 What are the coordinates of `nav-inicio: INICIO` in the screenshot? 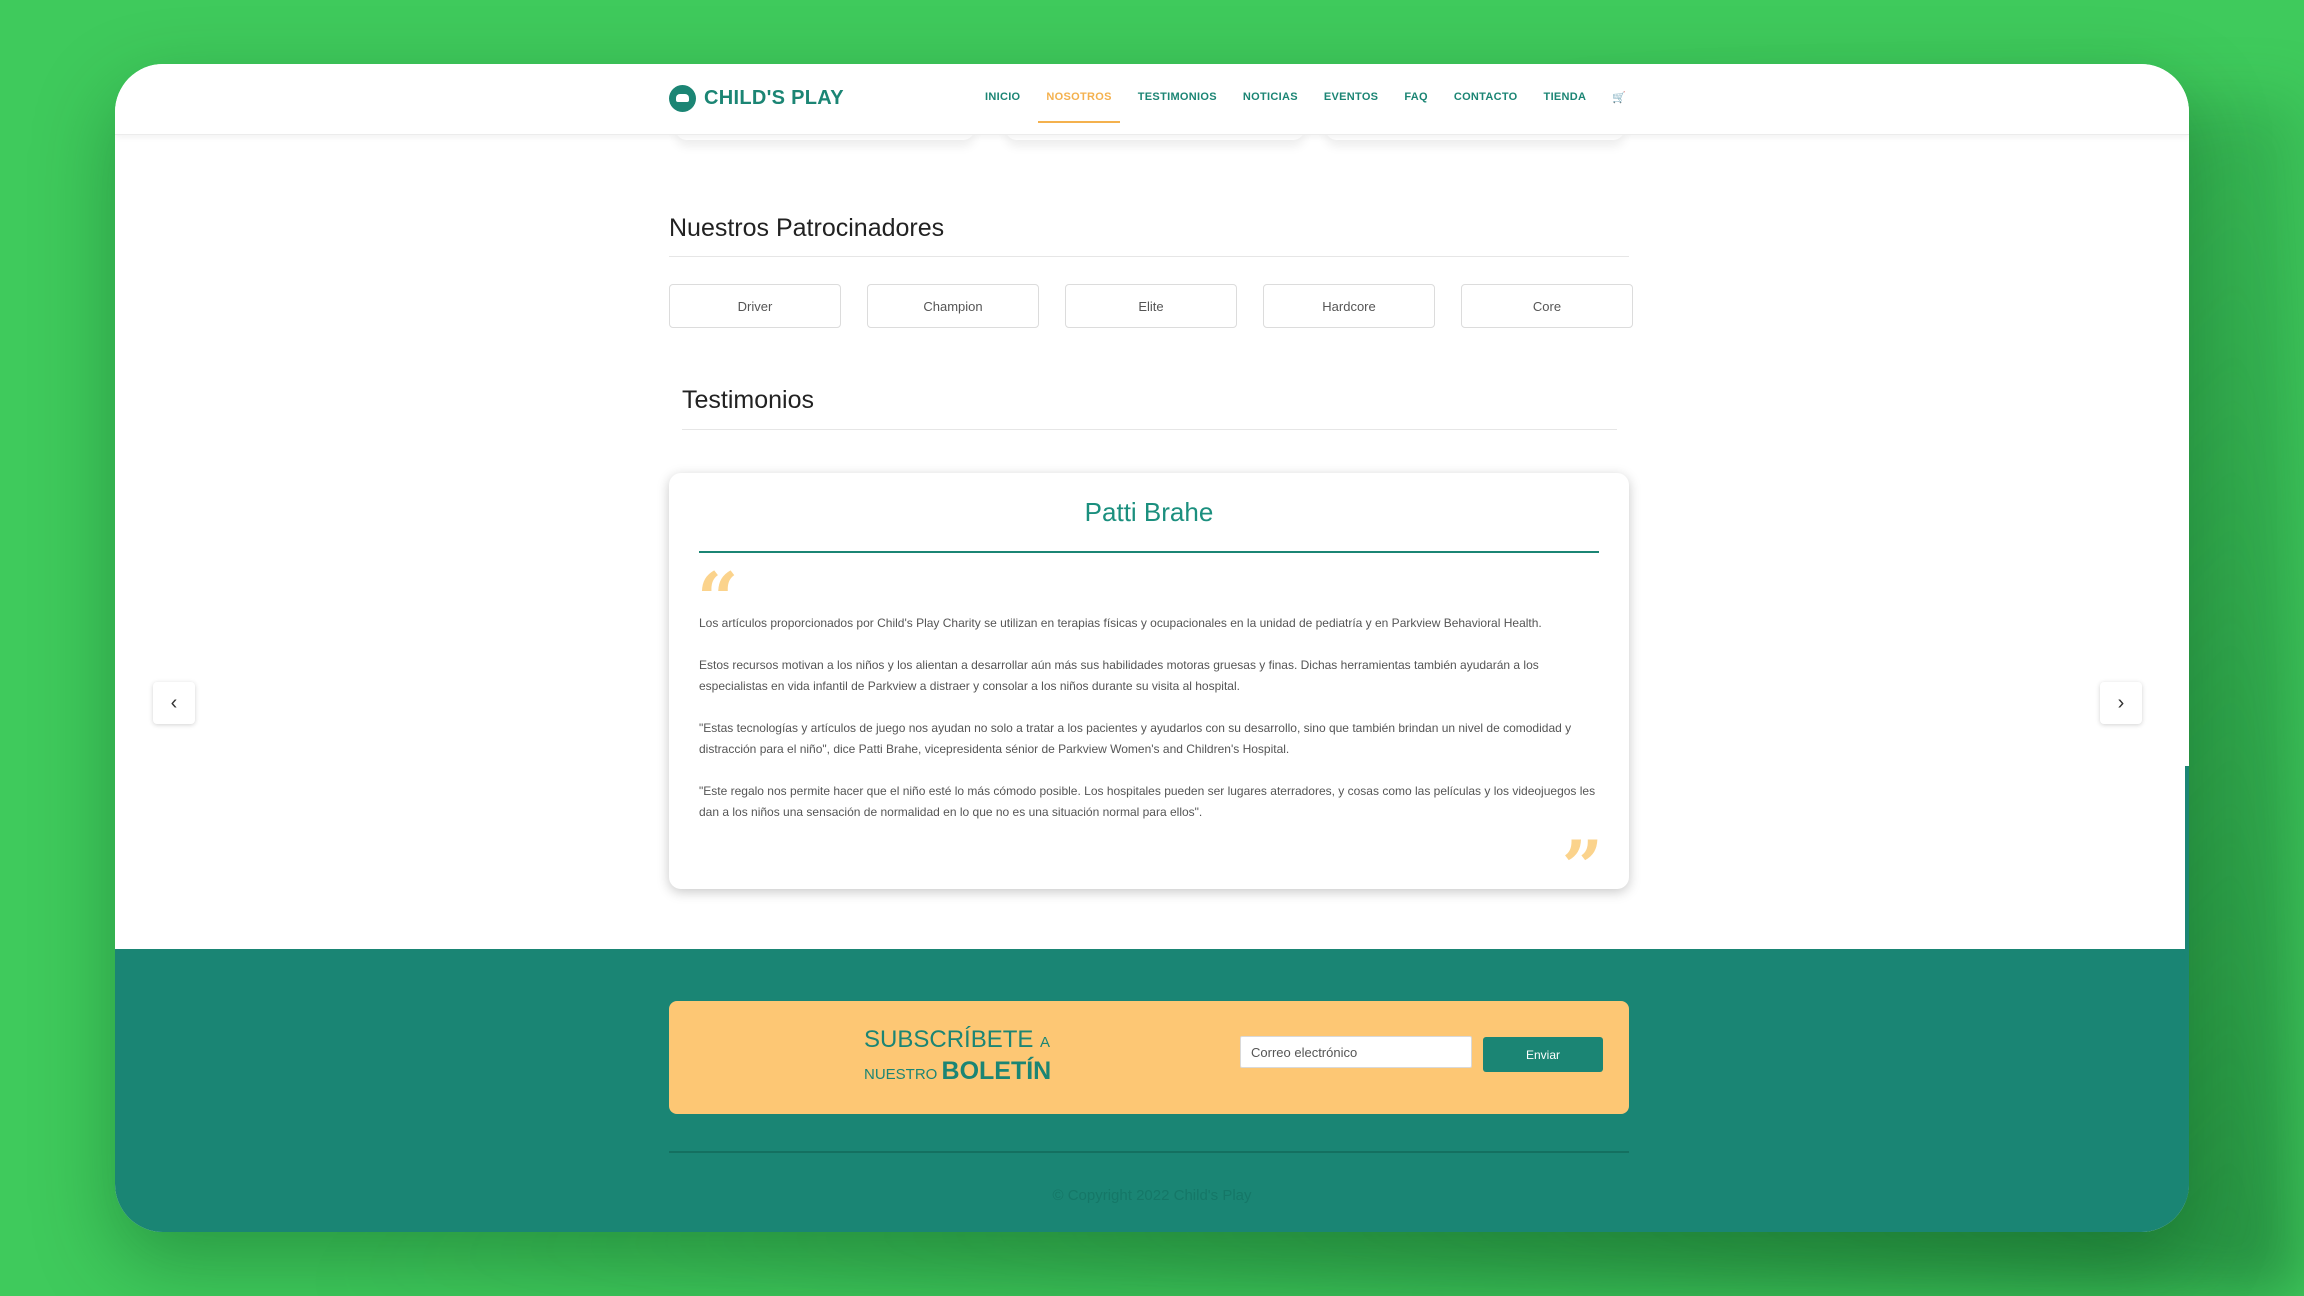 It's located at (1002, 97).